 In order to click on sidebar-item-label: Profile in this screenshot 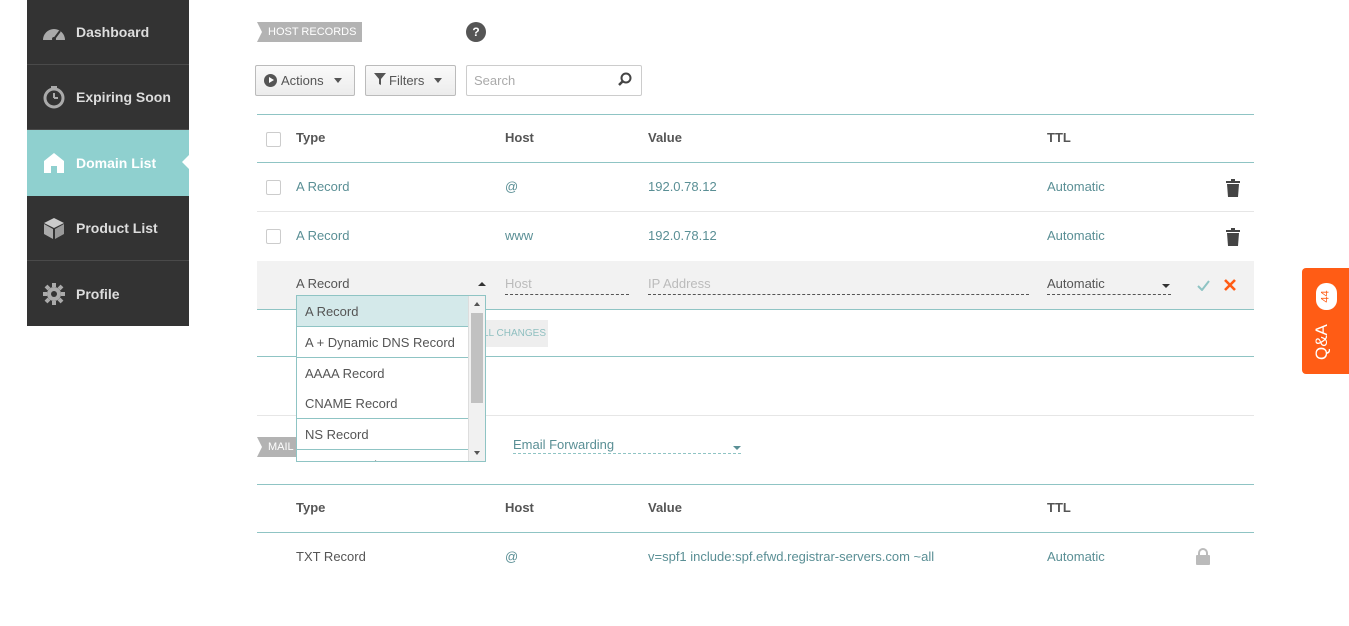, I will do `click(98, 293)`.